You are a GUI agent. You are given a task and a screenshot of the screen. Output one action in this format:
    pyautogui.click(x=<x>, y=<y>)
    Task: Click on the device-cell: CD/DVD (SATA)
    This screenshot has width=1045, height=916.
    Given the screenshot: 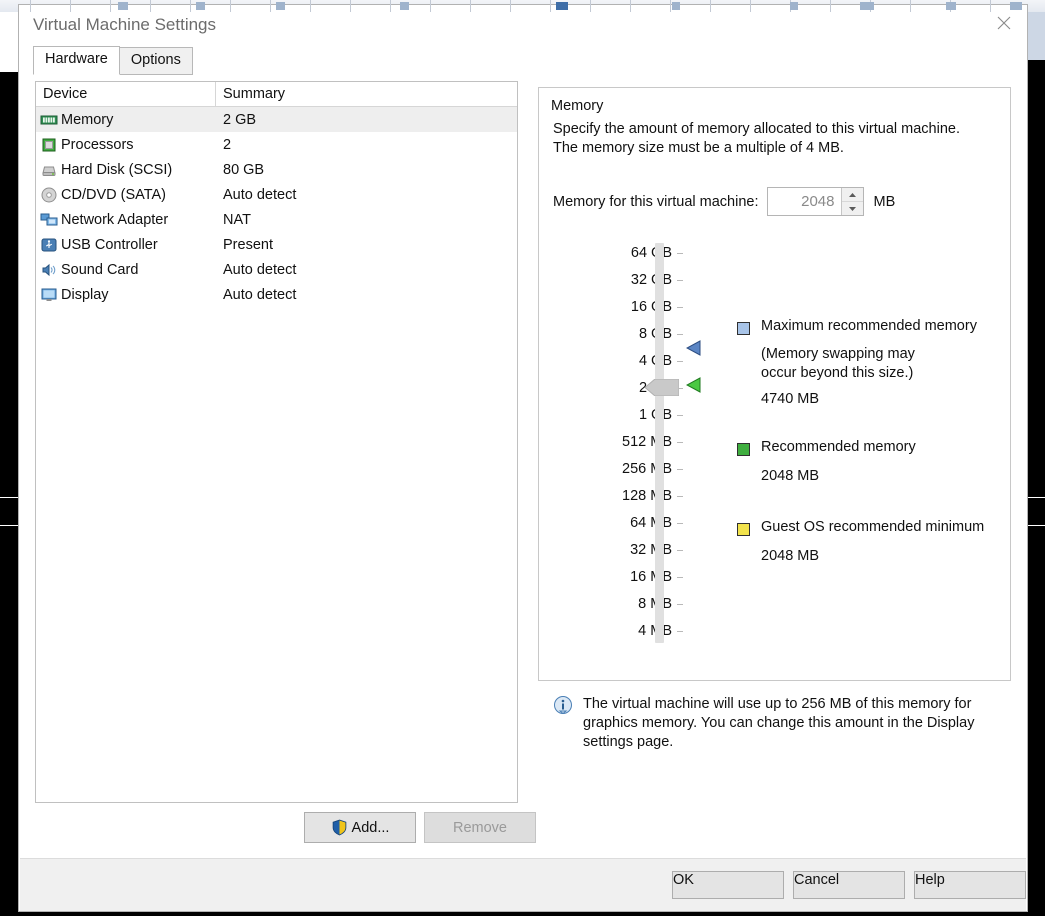 What is the action you would take?
    pyautogui.click(x=126, y=195)
    